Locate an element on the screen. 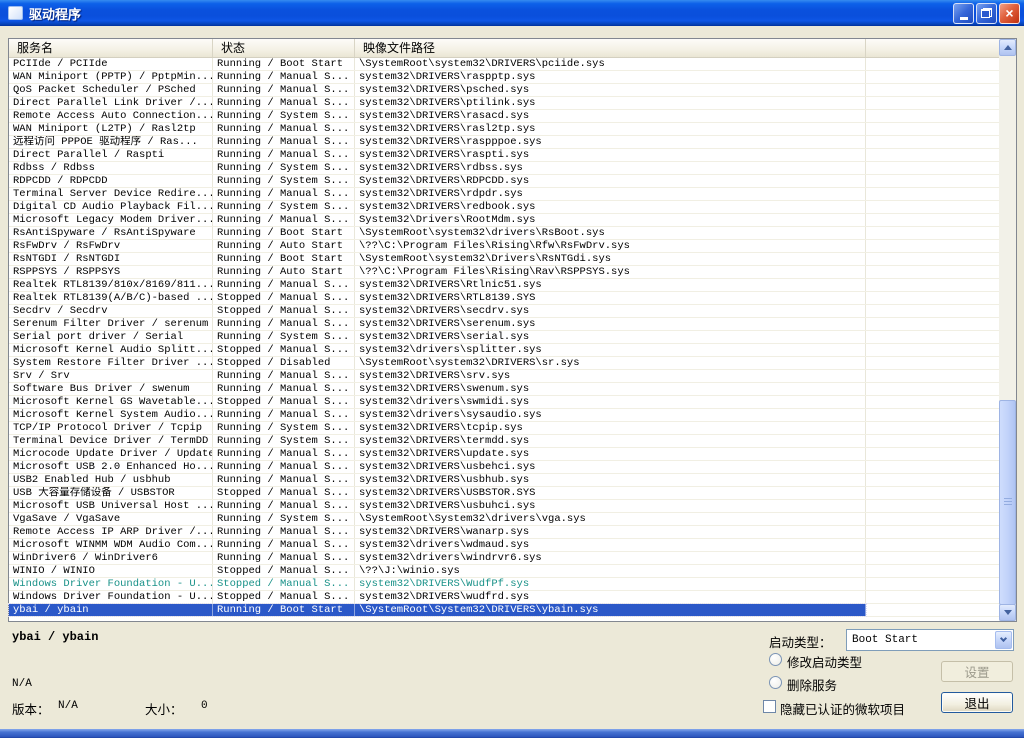 The height and width of the screenshot is (738, 1024). arrow-up-icon is located at coordinates (1007, 47).